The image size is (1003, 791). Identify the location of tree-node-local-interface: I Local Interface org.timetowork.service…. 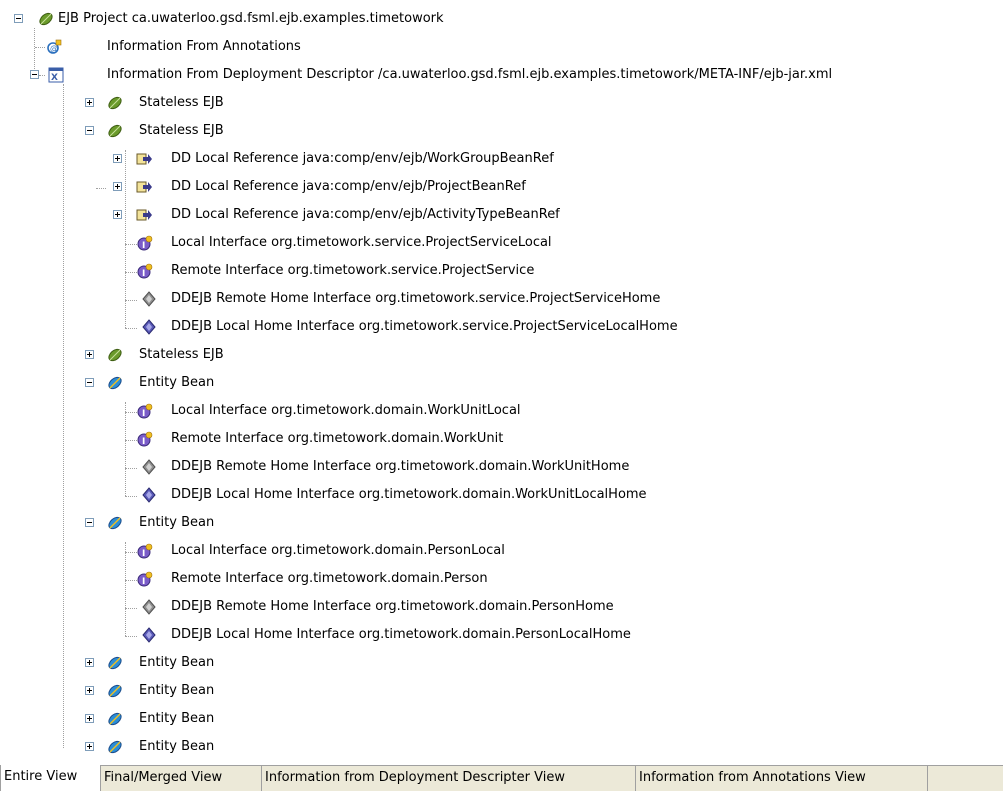
(501, 243).